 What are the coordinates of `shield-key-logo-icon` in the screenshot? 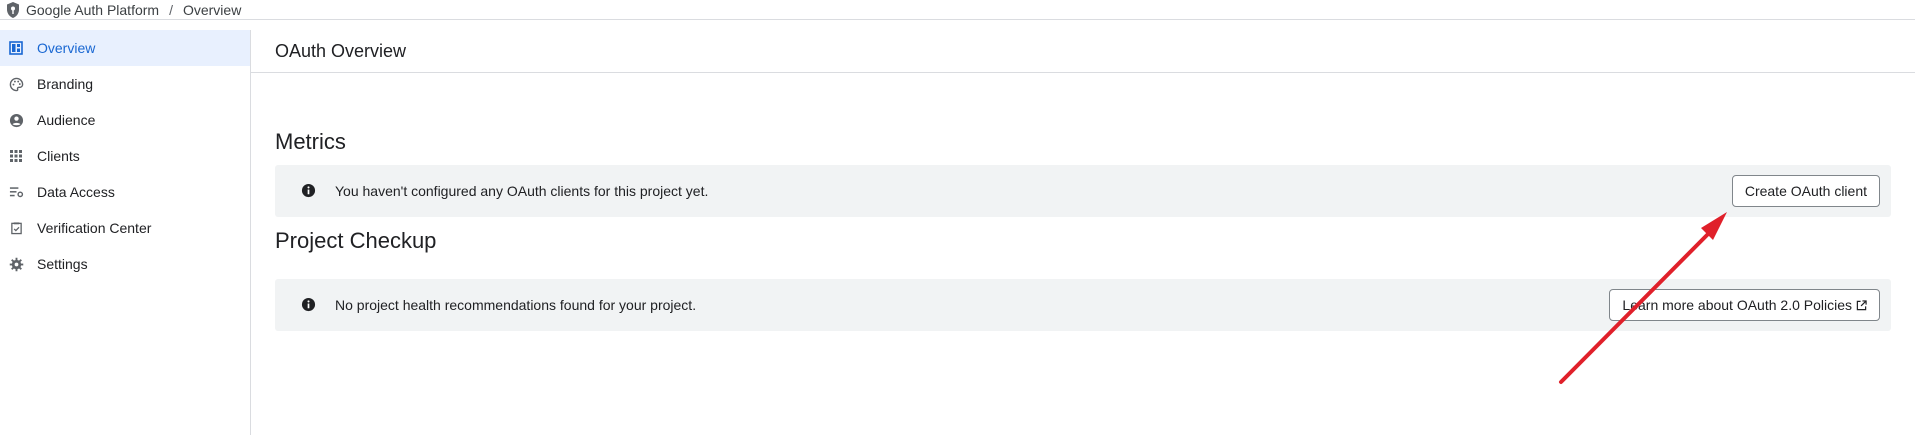 It's located at (13, 10).